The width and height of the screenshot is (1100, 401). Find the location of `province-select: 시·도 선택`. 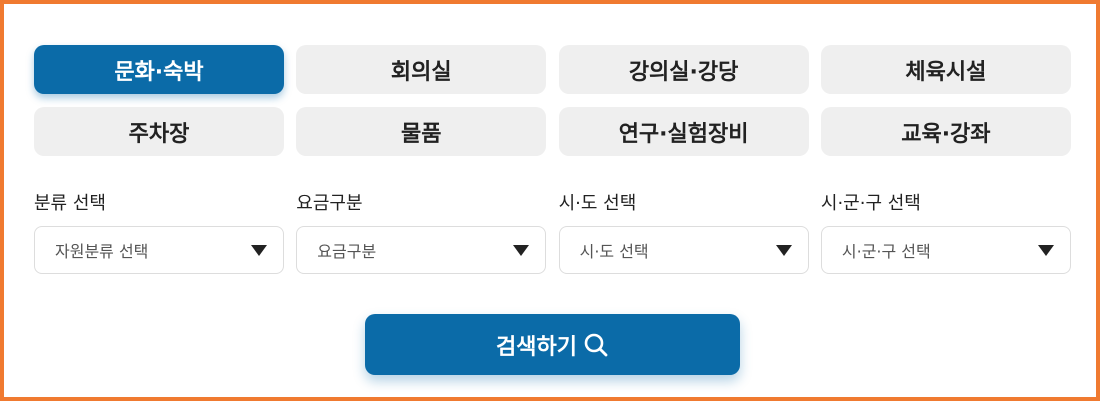

province-select: 시·도 선택 is located at coordinates (683, 250).